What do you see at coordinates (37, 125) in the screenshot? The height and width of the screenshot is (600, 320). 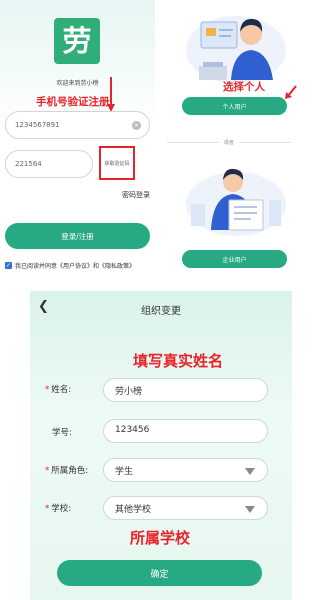 I see `phone-input-value: 1234567891` at bounding box center [37, 125].